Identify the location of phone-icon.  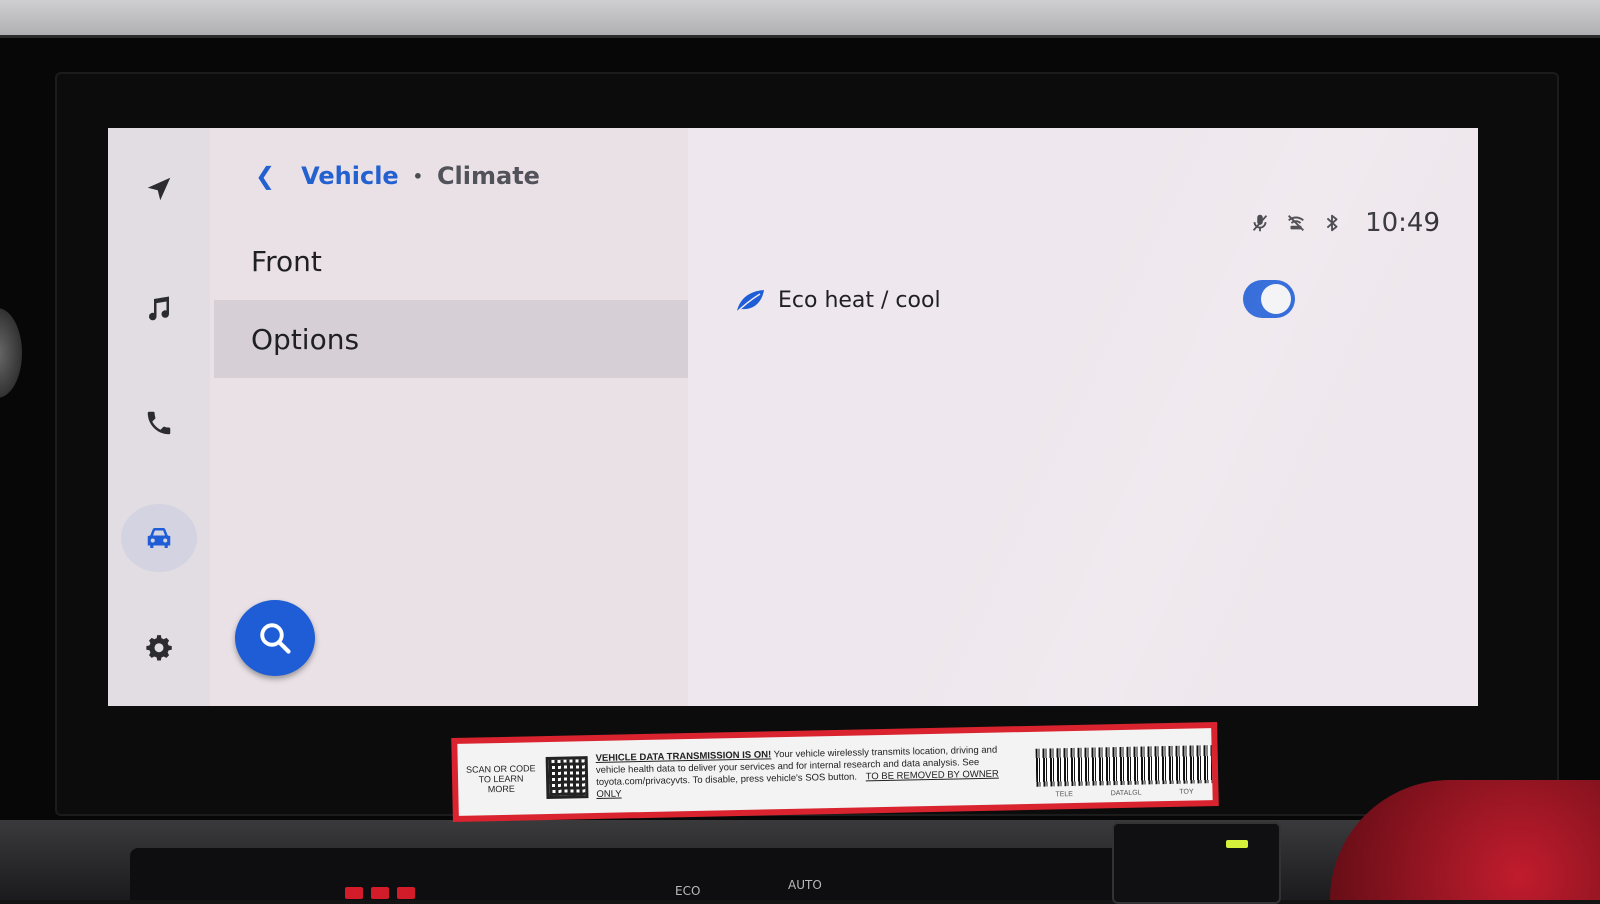
(159, 423).